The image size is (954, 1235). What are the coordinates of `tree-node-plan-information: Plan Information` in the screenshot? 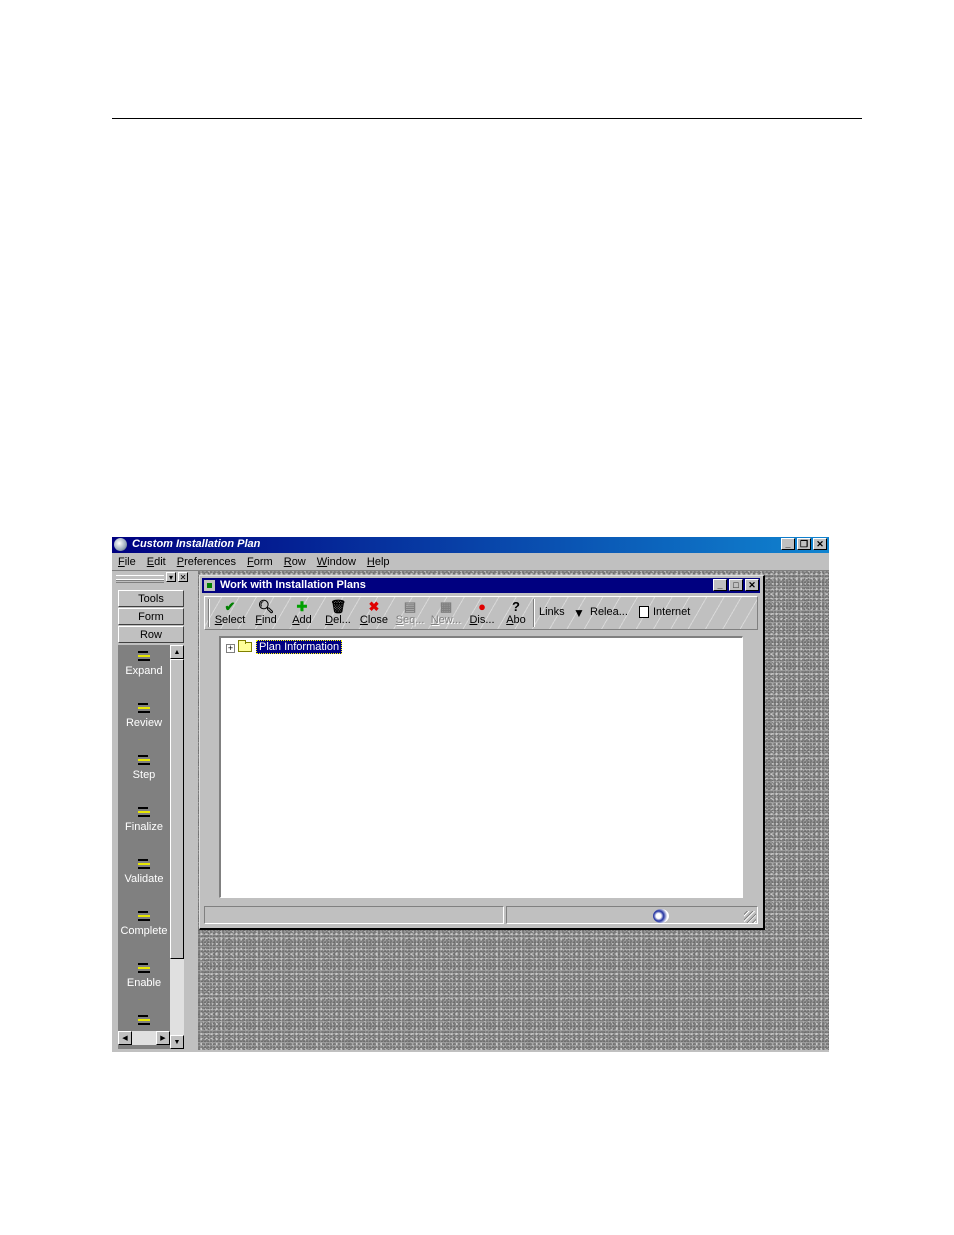 It's located at (299, 647).